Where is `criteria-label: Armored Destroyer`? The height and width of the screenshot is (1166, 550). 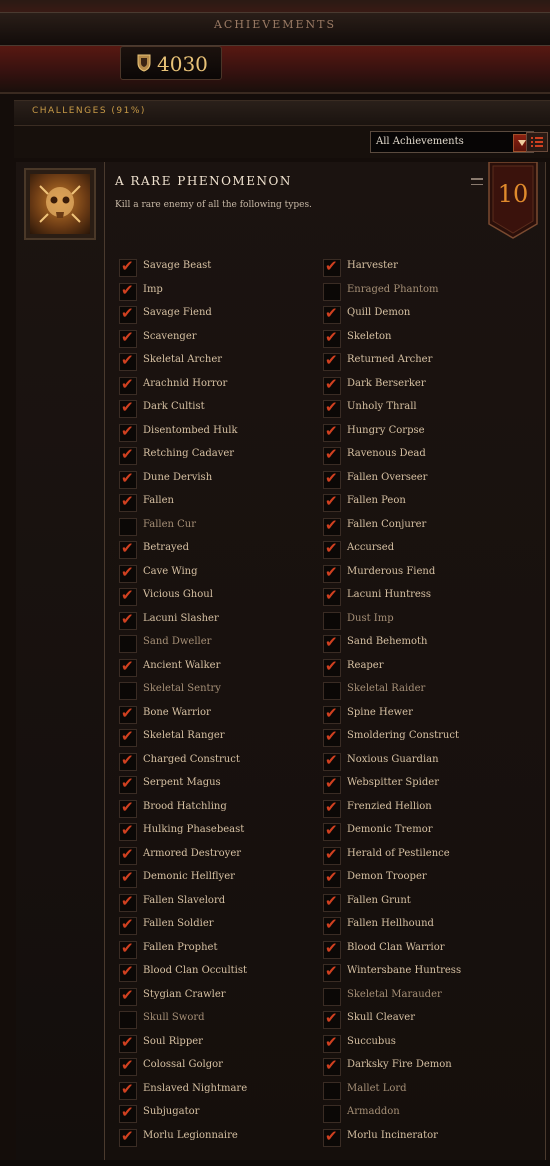 criteria-label: Armored Destroyer is located at coordinates (192, 853).